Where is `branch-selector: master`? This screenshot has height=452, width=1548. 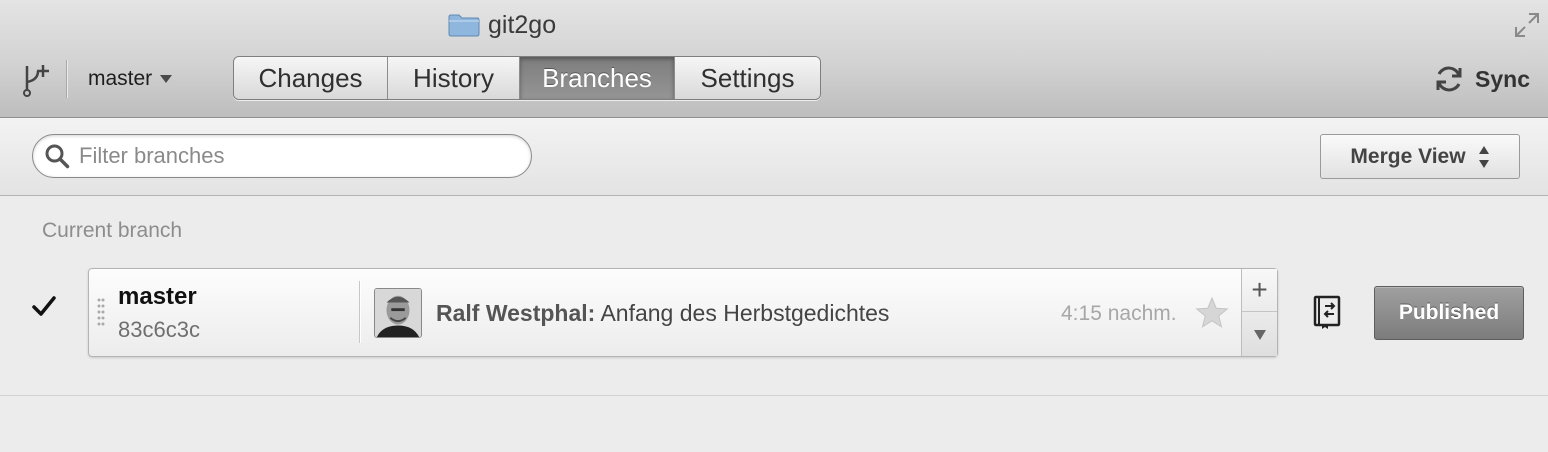
branch-selector: master is located at coordinates (130, 79).